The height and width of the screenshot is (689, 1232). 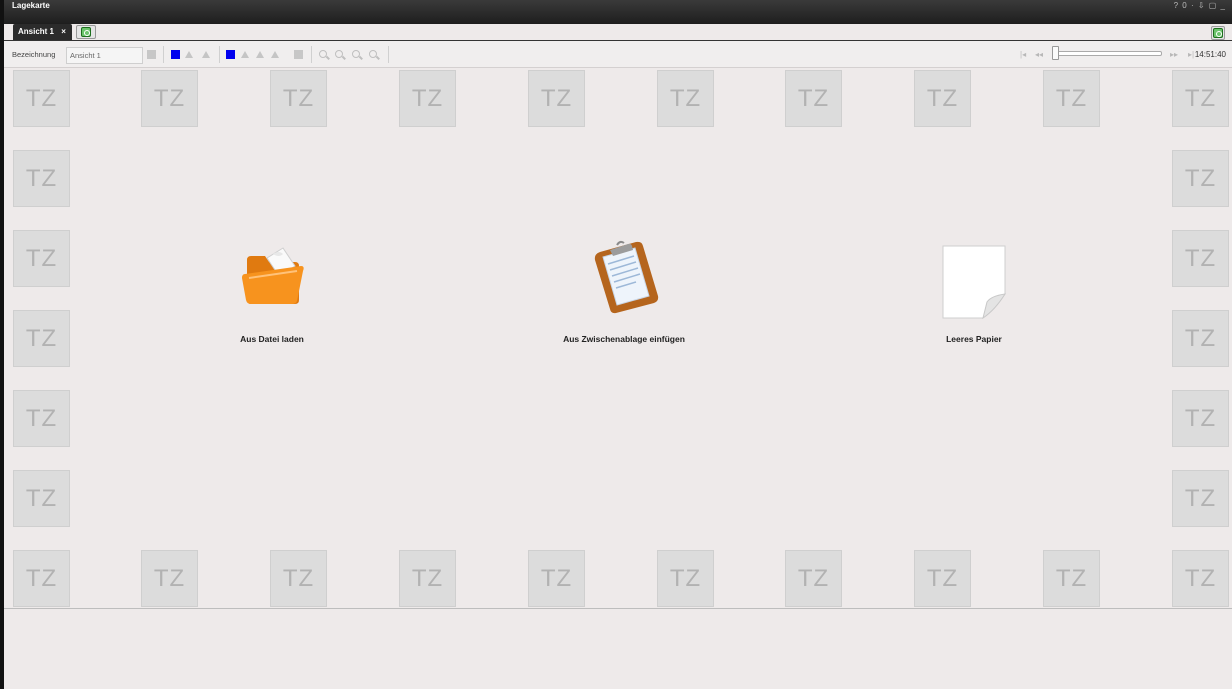 I want to click on blank-paper-label: Leeres Papier, so click(x=974, y=339).